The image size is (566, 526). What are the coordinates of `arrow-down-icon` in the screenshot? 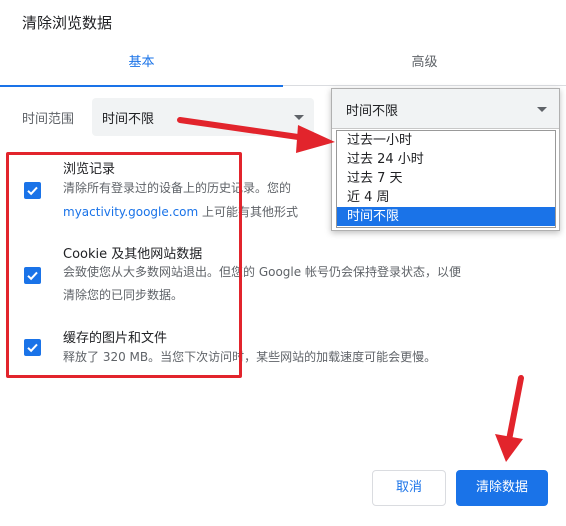 It's located at (509, 418).